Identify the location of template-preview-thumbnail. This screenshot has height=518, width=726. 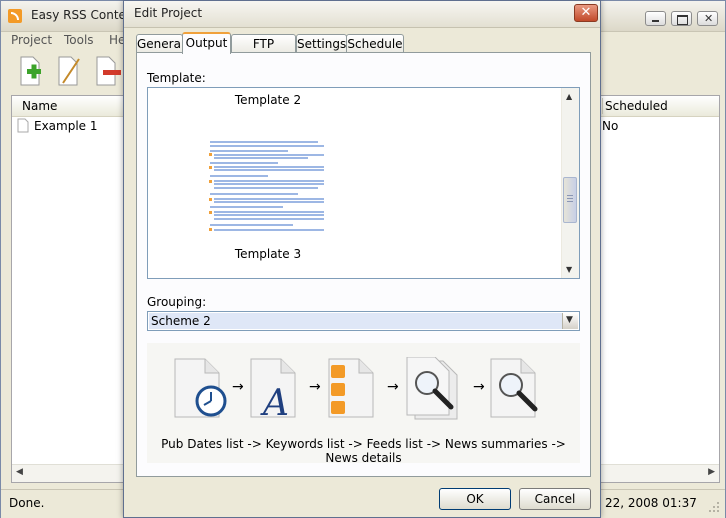
(267, 187).